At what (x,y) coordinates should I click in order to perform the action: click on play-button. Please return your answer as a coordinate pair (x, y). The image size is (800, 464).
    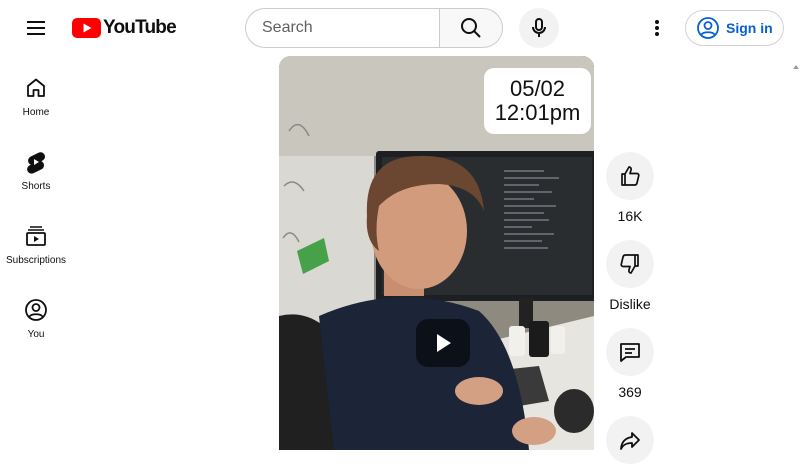
    Looking at the image, I should click on (443, 343).